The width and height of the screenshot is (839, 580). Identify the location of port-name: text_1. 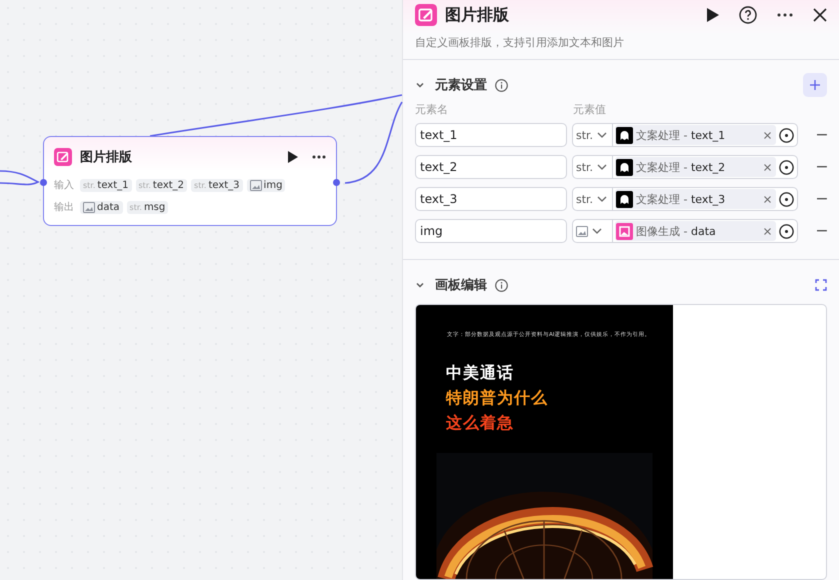
(113, 185).